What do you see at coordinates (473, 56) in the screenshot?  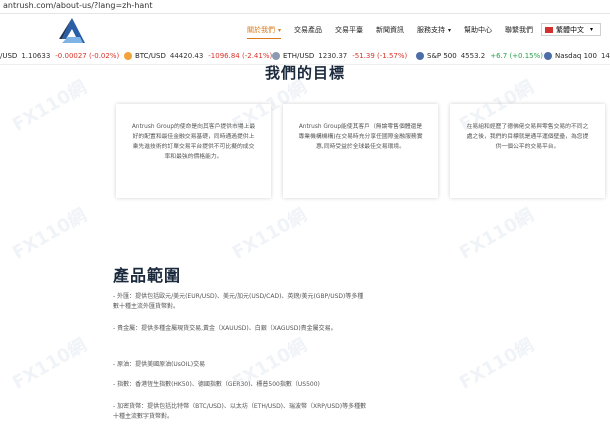 I see `ticker-price: 4553.2` at bounding box center [473, 56].